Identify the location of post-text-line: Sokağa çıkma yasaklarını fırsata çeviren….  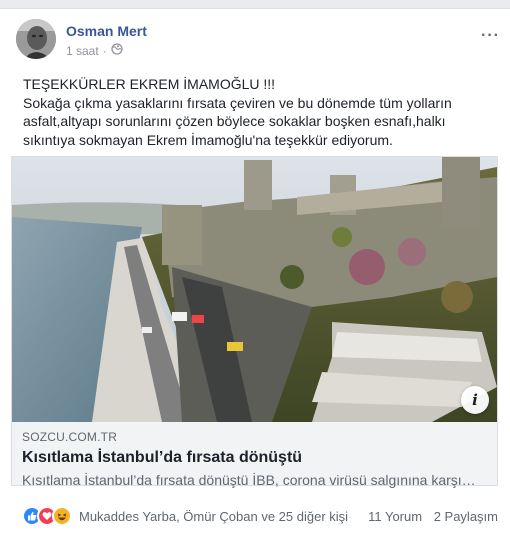
(237, 102).